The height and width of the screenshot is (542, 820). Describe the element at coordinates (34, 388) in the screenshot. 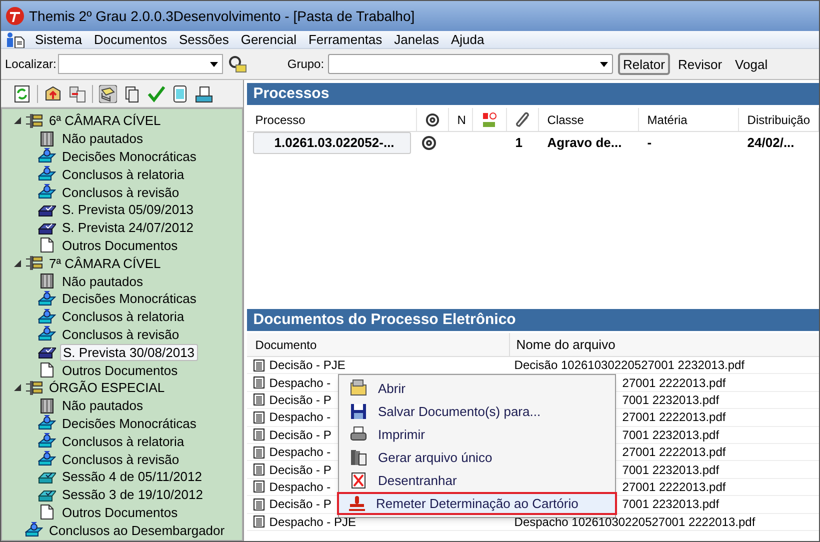

I see `group-icon` at that location.